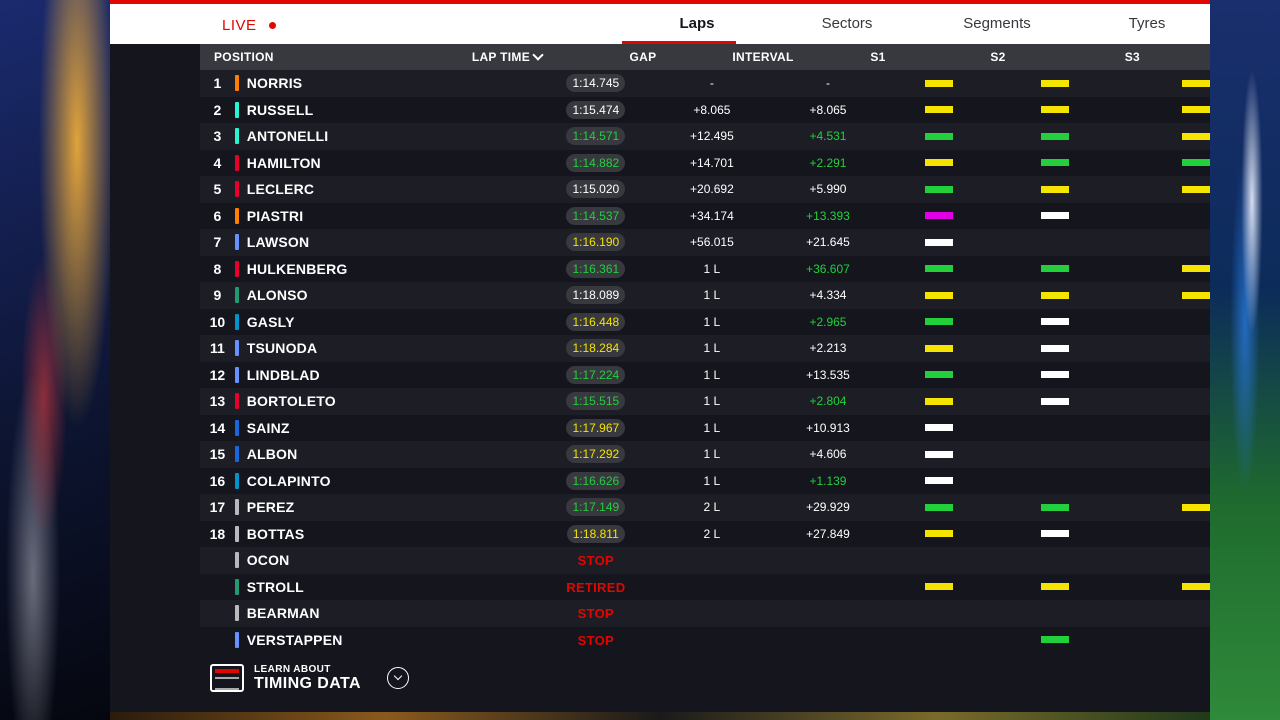 This screenshot has width=1280, height=720. I want to click on gap-value: +56.015, so click(712, 242).